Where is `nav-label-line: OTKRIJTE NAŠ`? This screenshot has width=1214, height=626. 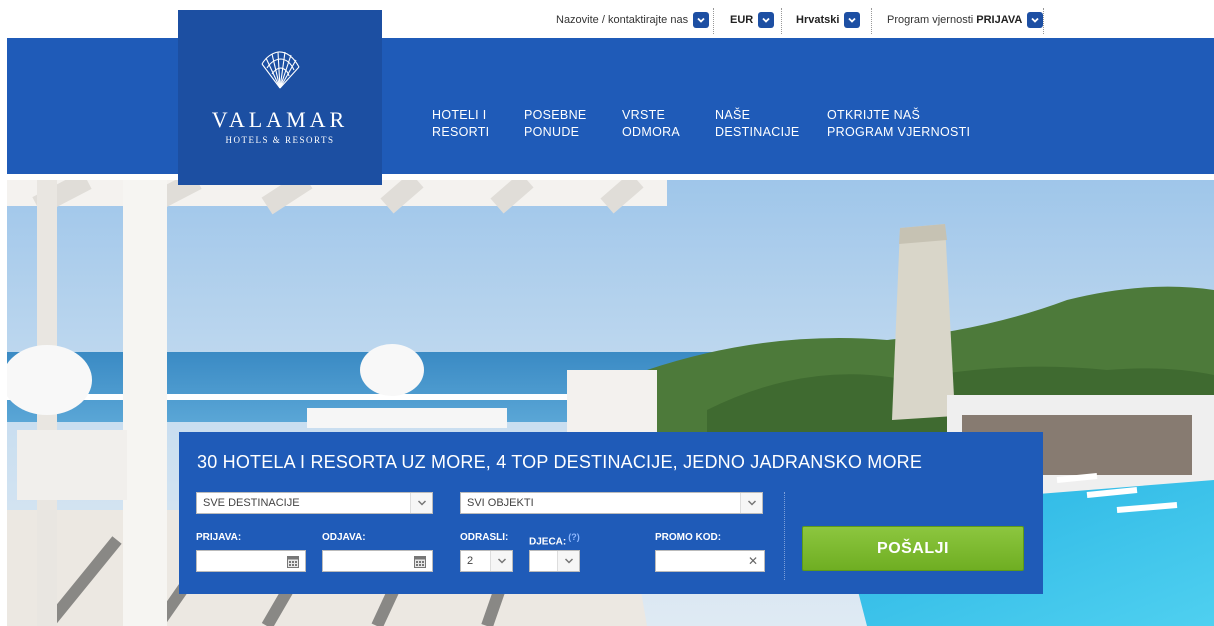
nav-label-line: OTKRIJTE NAŠ is located at coordinates (874, 115).